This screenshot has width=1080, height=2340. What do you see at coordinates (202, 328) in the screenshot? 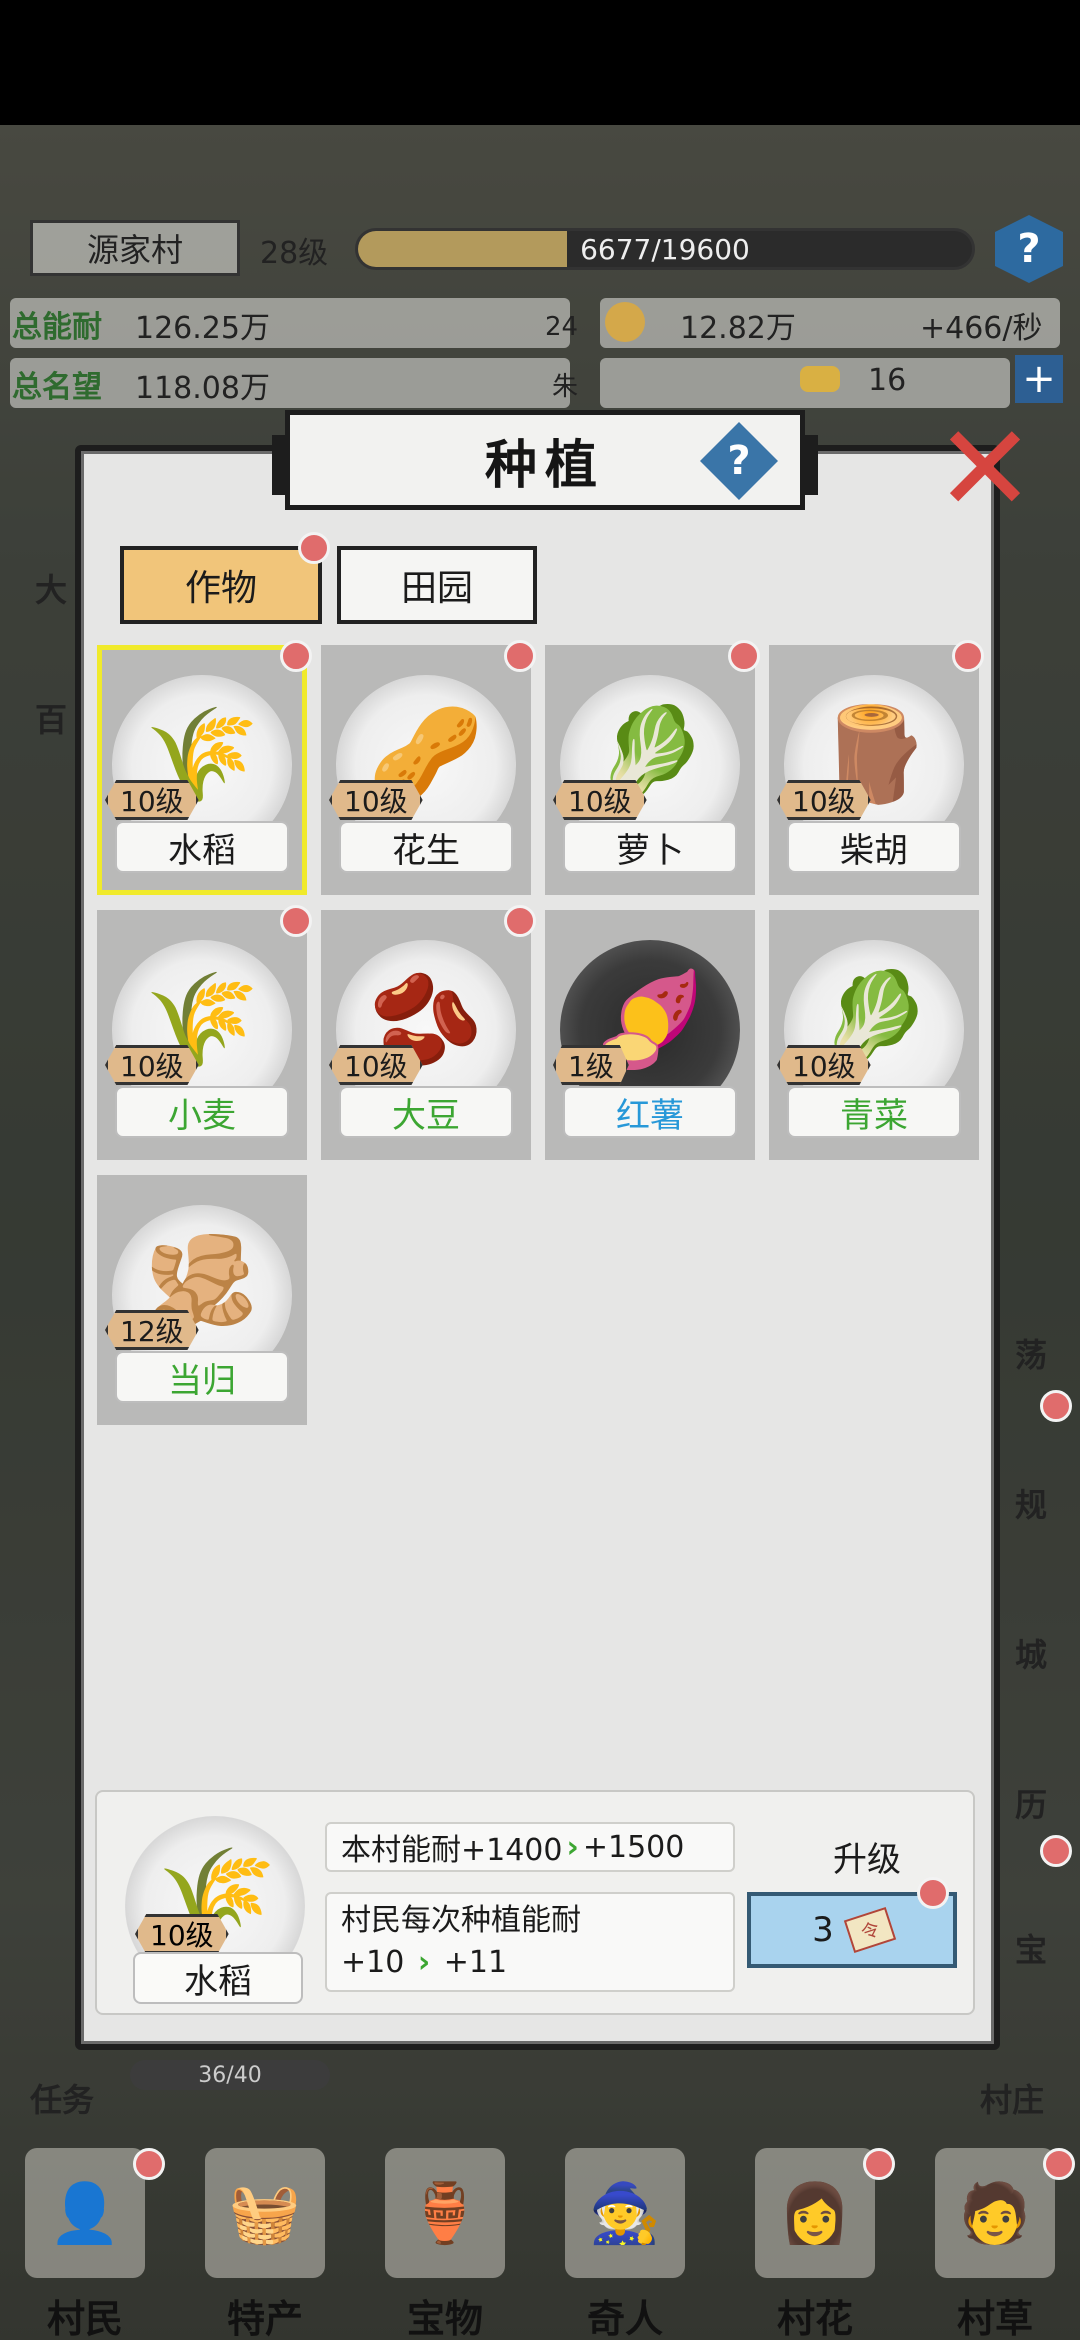
I see `total-energy-value: 126.25万` at bounding box center [202, 328].